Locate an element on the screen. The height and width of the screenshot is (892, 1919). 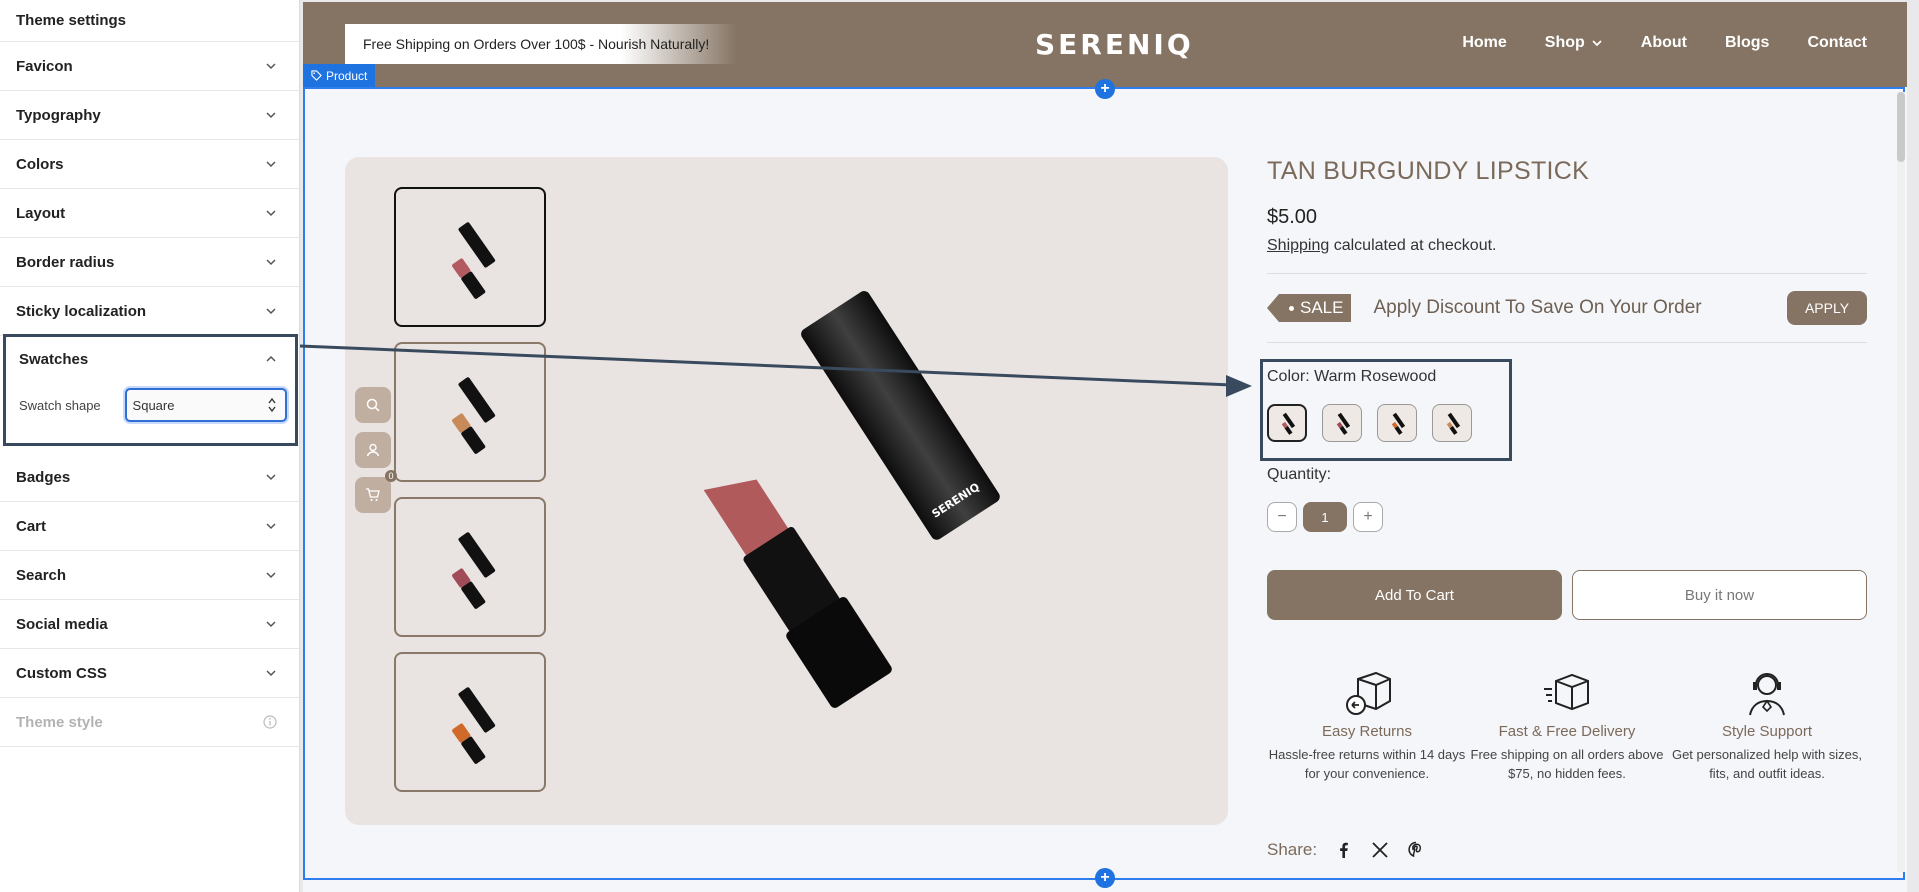
section-typography: Typography is located at coordinates (149, 115).